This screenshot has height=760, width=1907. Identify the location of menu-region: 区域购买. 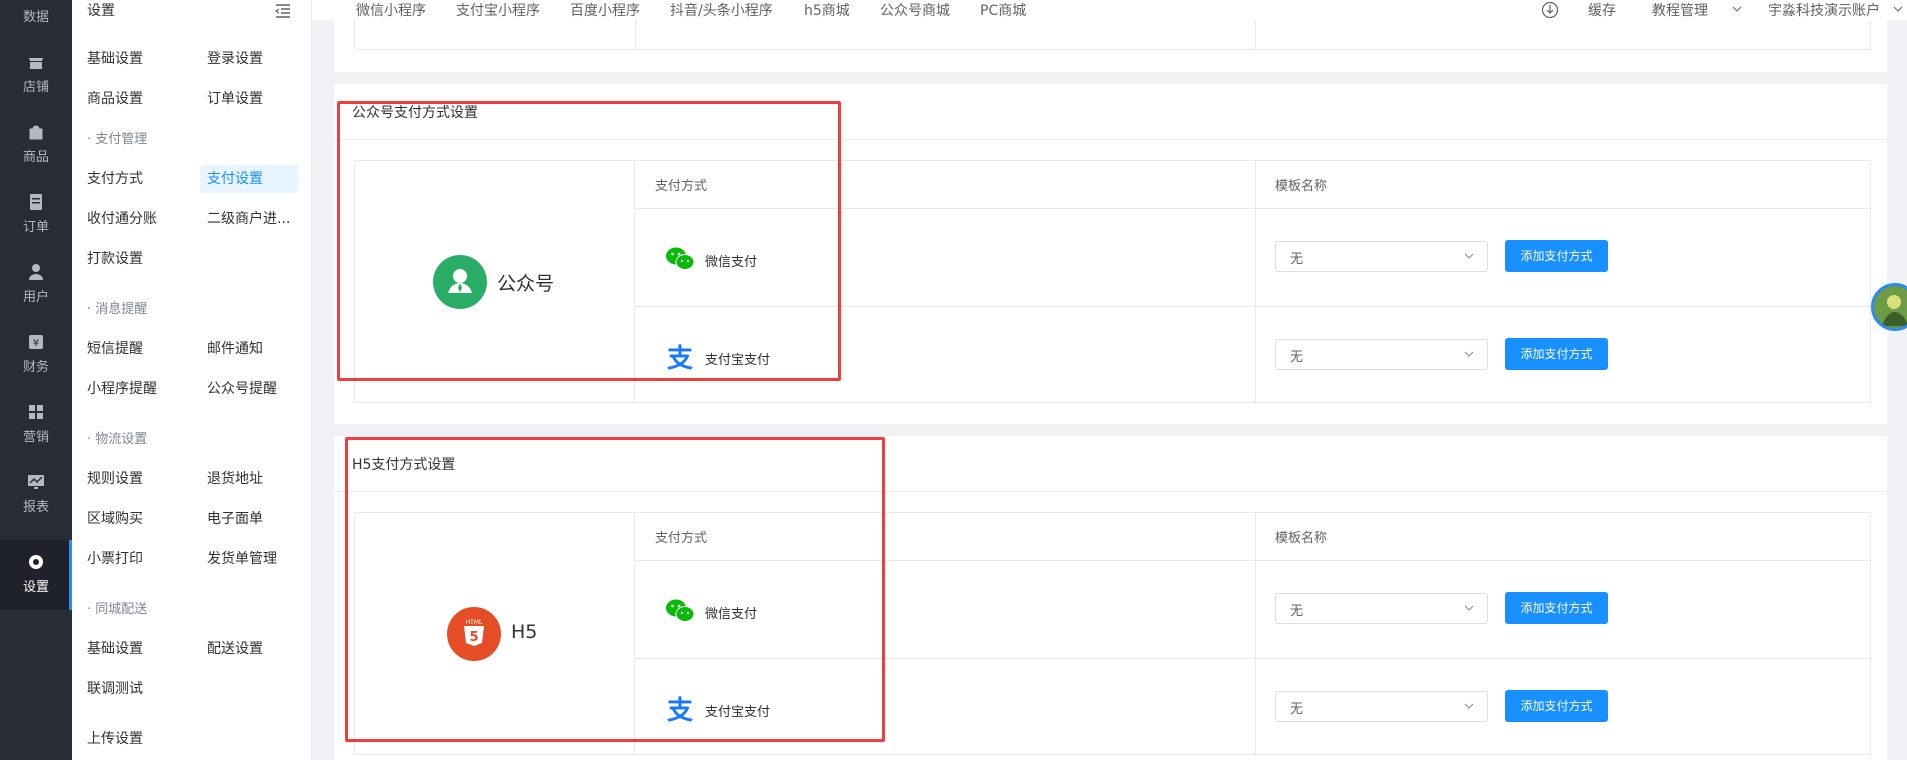
(107, 519).